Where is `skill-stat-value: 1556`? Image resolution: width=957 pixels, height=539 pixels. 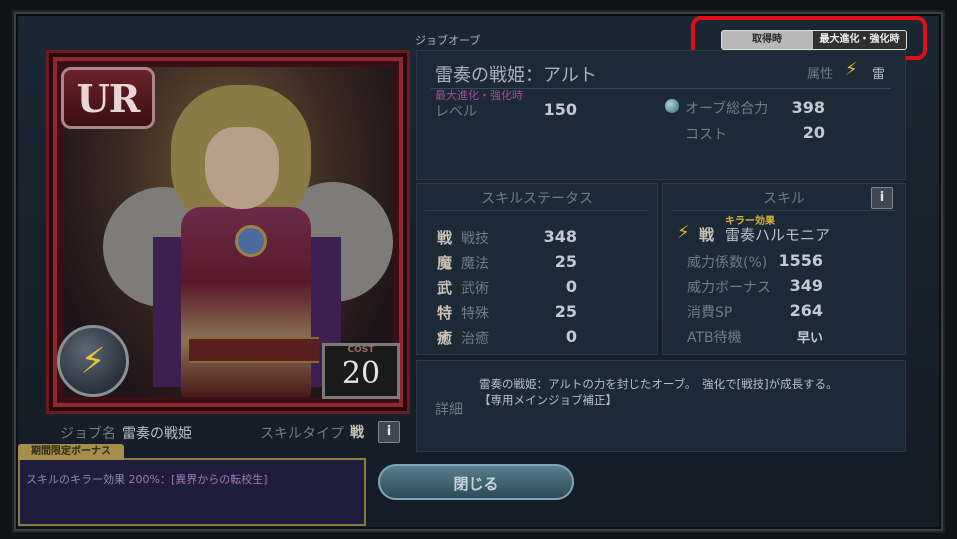 skill-stat-value: 1556 is located at coordinates (800, 260).